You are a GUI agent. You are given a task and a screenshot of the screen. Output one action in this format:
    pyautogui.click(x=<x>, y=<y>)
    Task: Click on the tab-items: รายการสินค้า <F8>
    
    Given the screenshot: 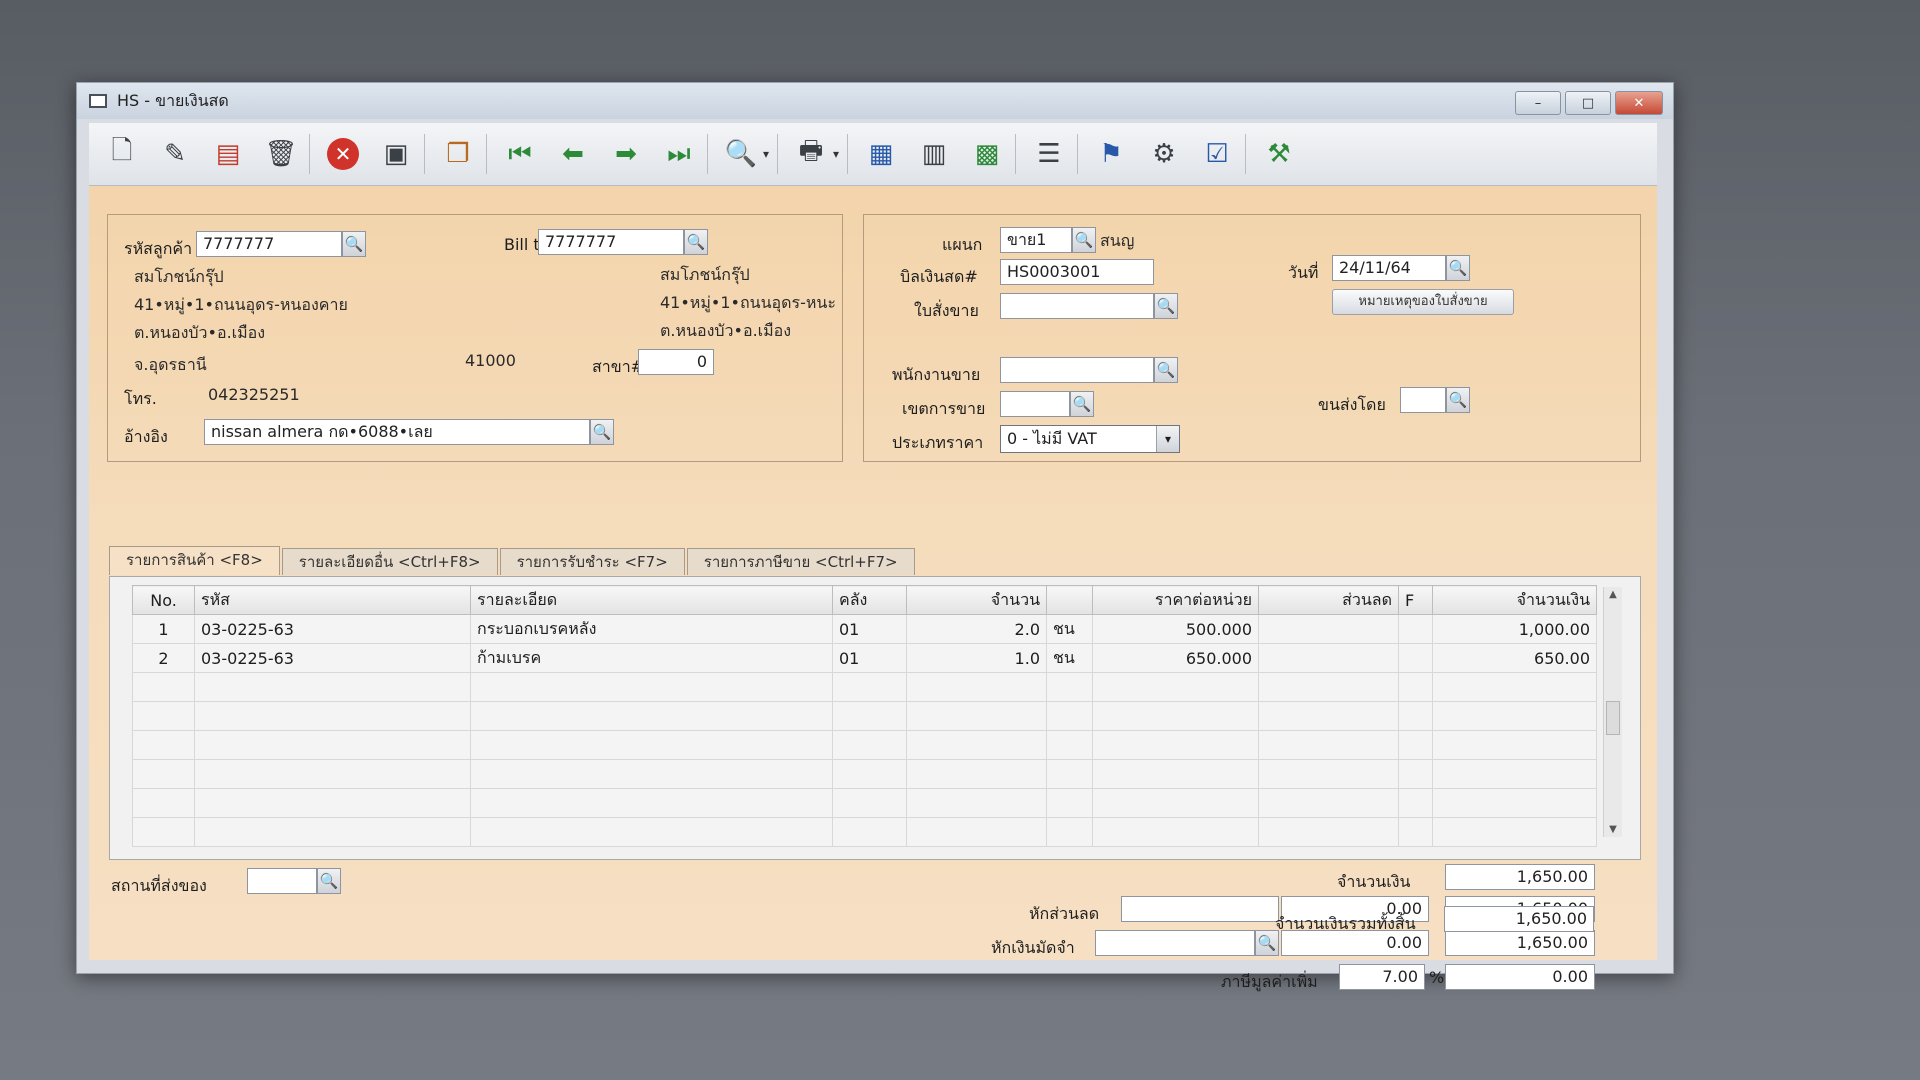 What is the action you would take?
    pyautogui.click(x=194, y=560)
    